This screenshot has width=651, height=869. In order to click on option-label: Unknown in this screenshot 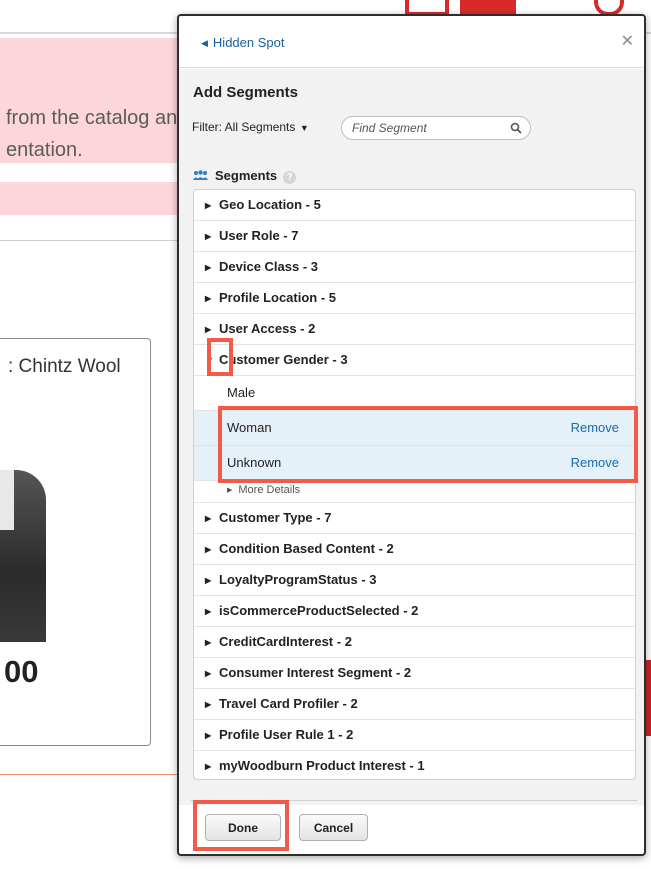, I will do `click(254, 462)`.